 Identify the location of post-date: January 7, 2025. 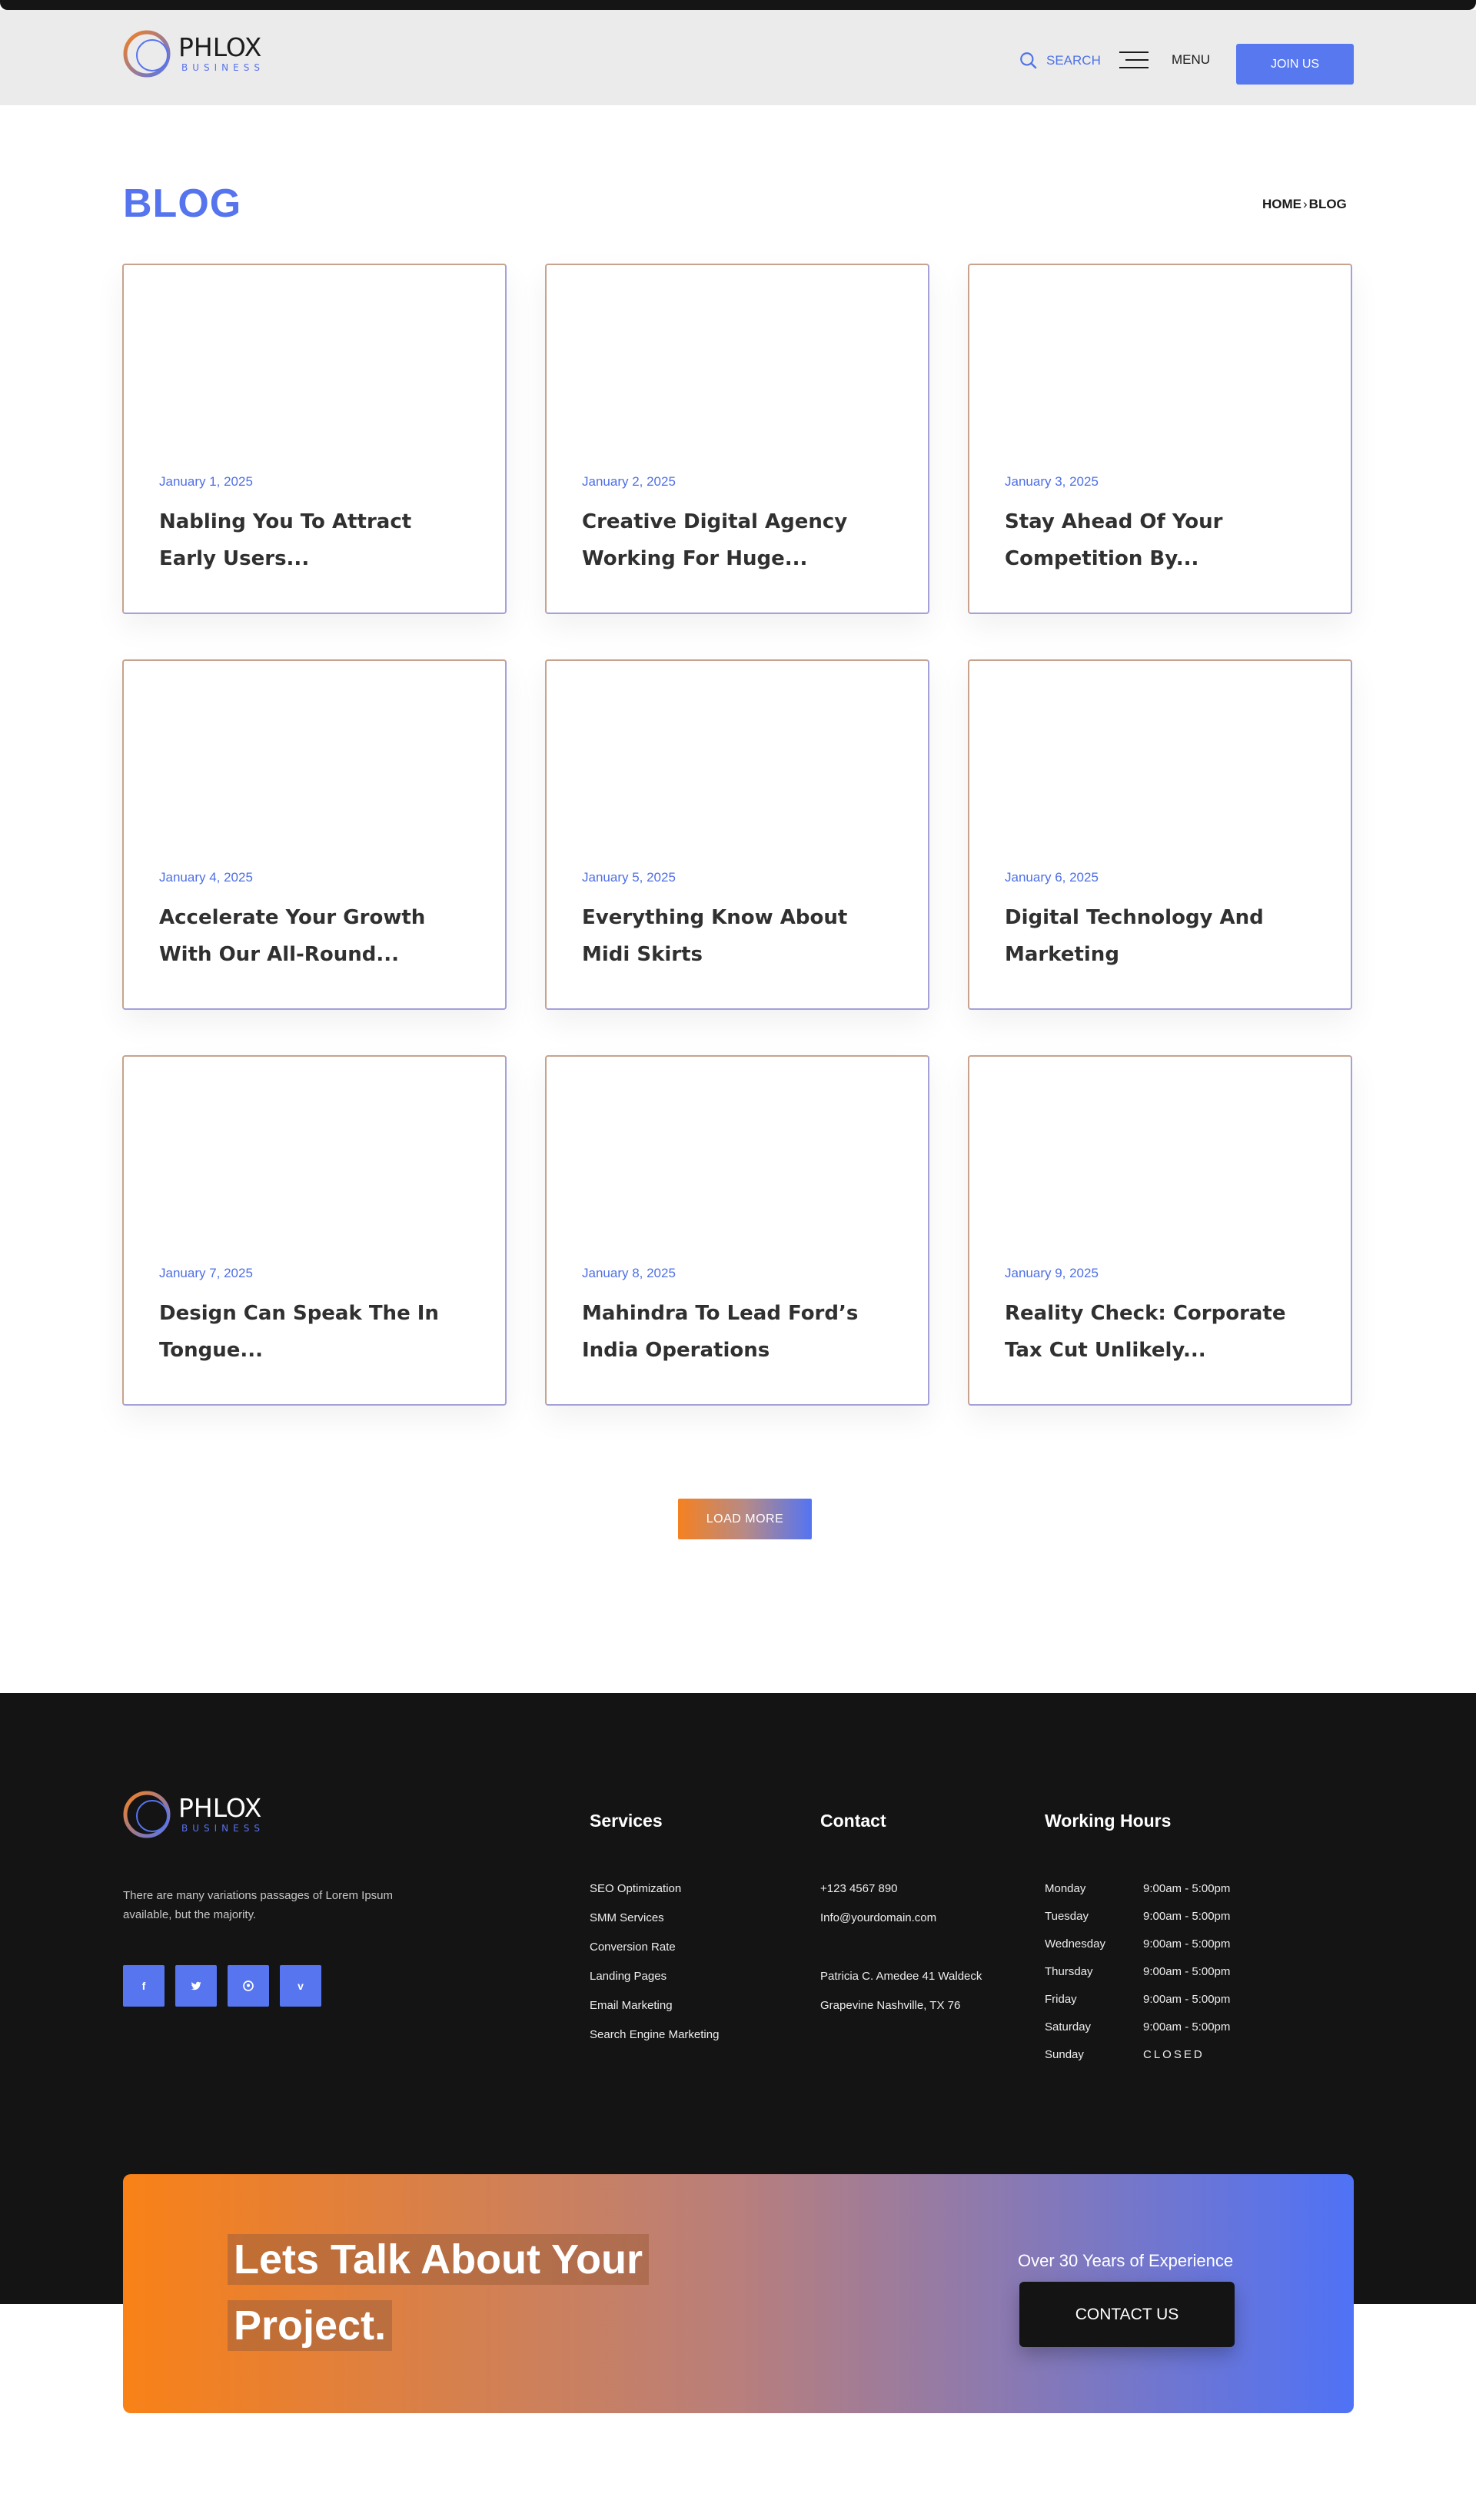
(206, 1273).